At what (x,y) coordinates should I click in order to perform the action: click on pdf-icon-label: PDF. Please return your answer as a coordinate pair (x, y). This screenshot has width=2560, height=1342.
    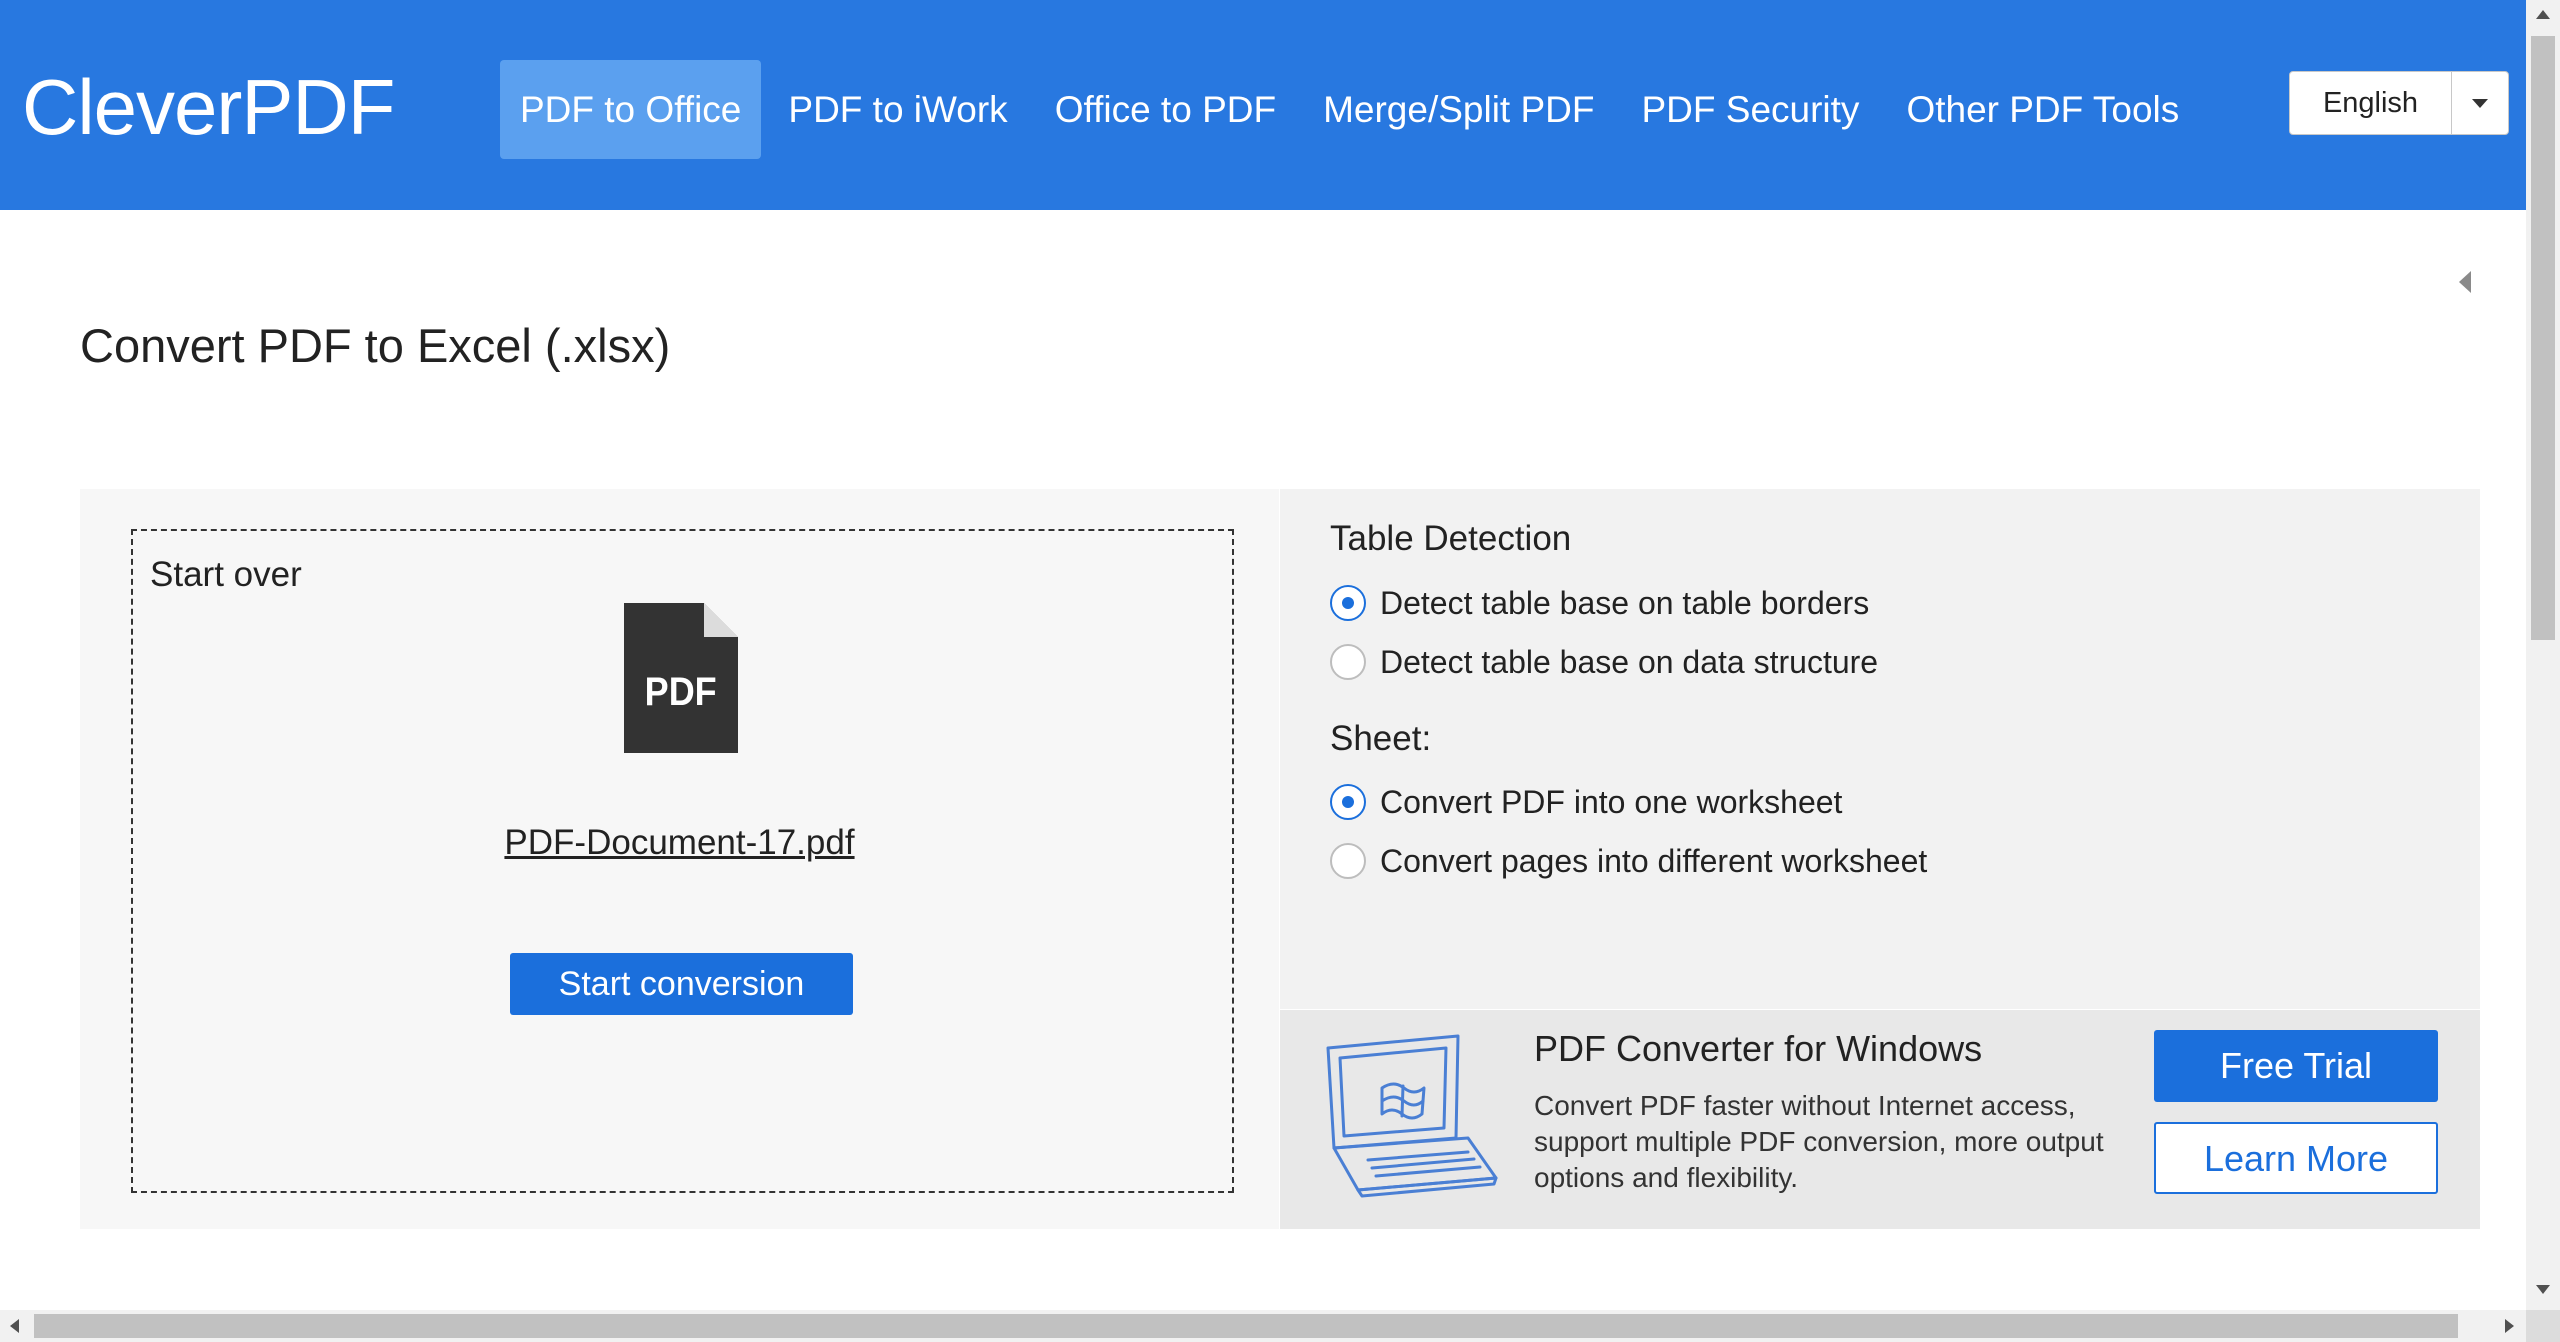
    Looking at the image, I should click on (681, 692).